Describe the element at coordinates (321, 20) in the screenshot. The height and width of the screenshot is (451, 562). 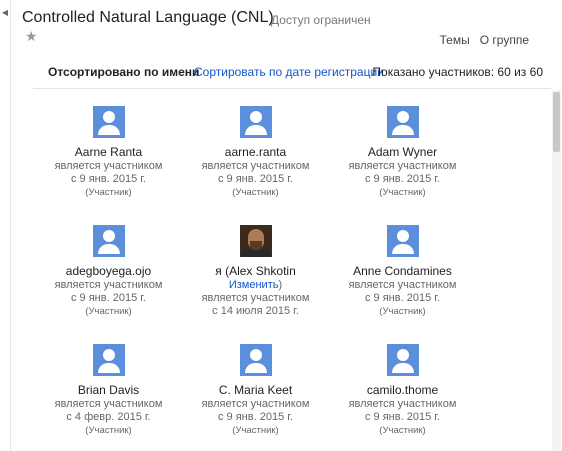
I see `access-label: Доступ ограничен` at that location.